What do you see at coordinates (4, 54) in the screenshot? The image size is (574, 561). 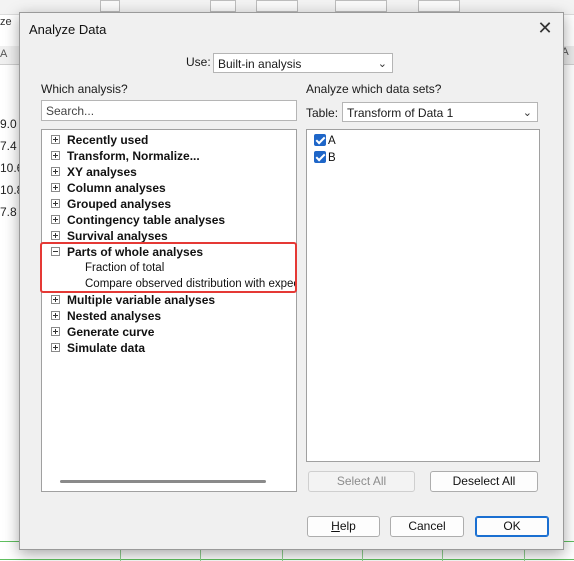 I see `column-letter: A` at bounding box center [4, 54].